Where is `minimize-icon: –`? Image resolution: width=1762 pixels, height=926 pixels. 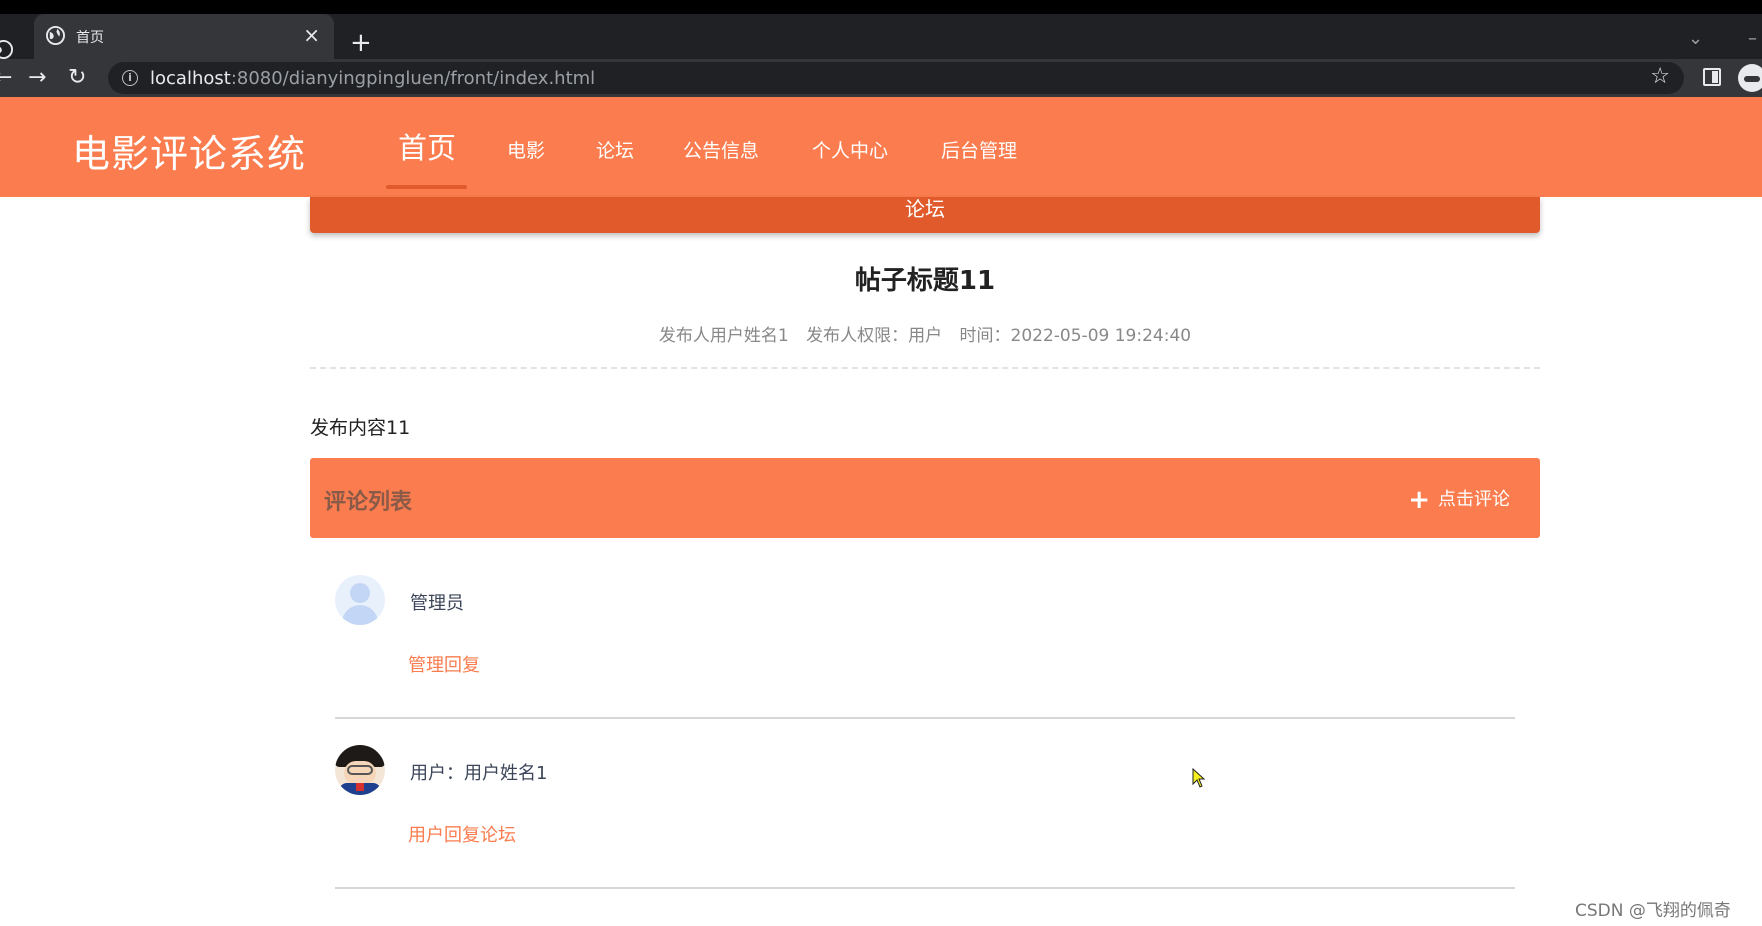 minimize-icon: – is located at coordinates (1752, 38).